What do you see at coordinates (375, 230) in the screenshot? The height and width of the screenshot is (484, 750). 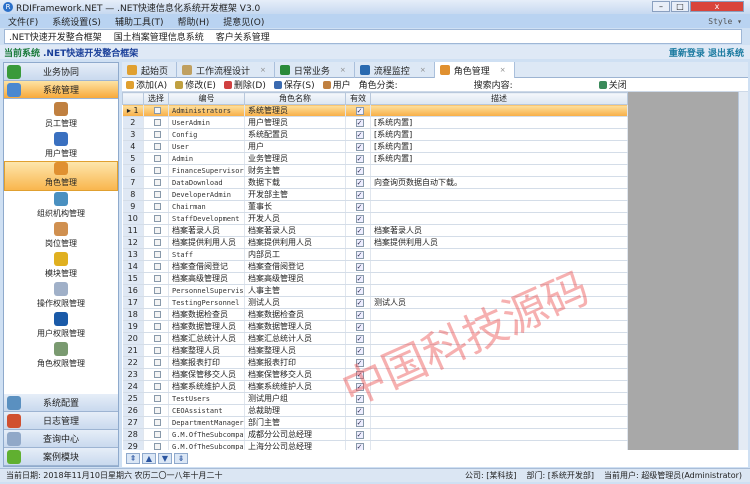 I see `table-row: 11 档案著录人员 档案著录人员 ✓ 档案著录人员` at bounding box center [375, 230].